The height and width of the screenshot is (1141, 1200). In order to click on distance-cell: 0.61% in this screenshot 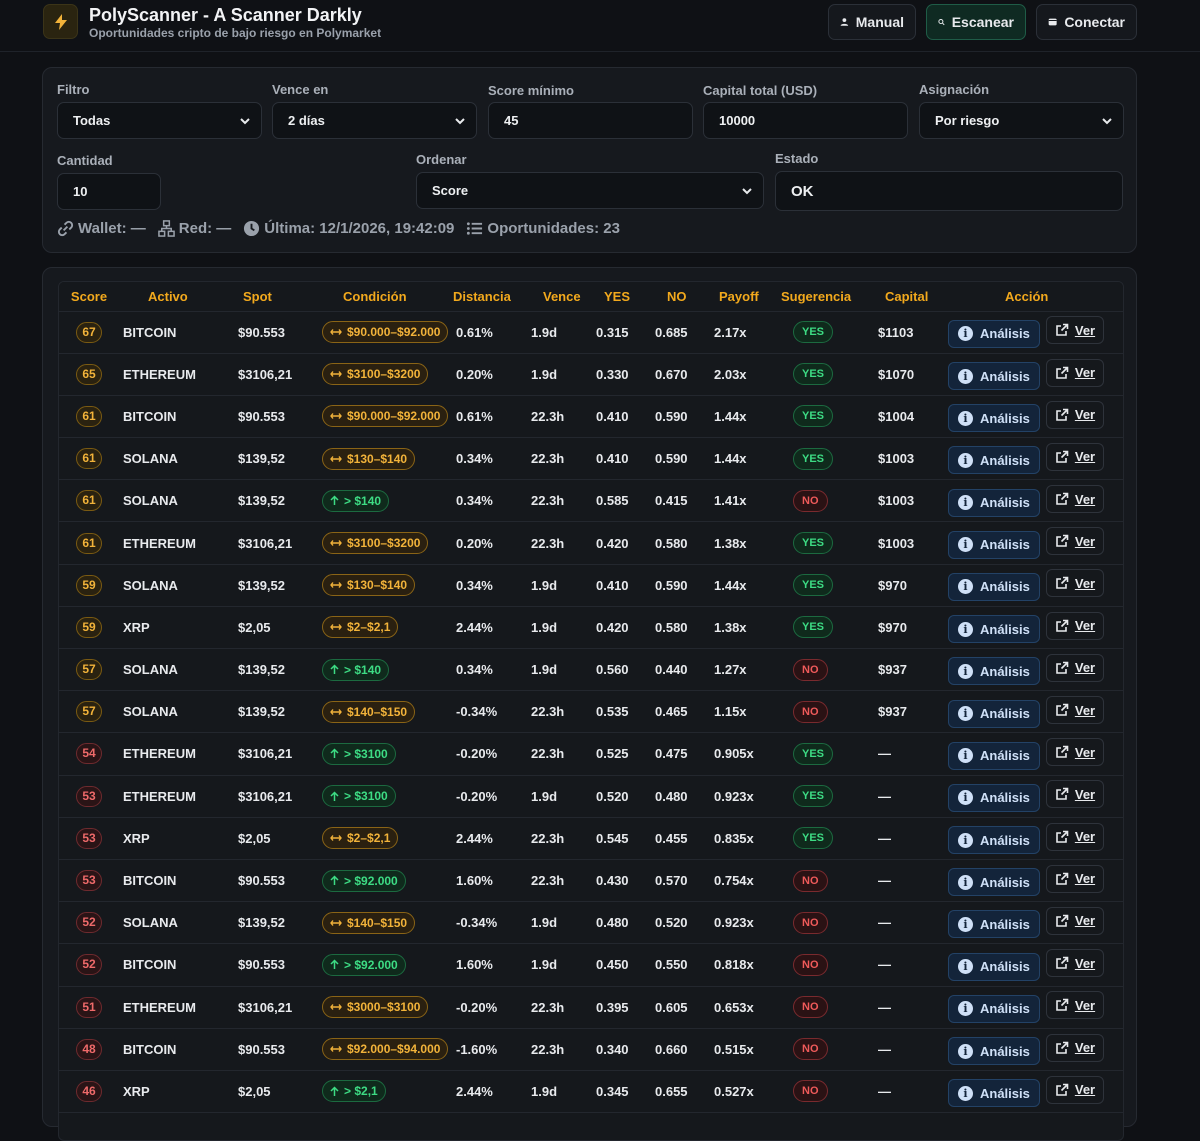, I will do `click(490, 417)`.